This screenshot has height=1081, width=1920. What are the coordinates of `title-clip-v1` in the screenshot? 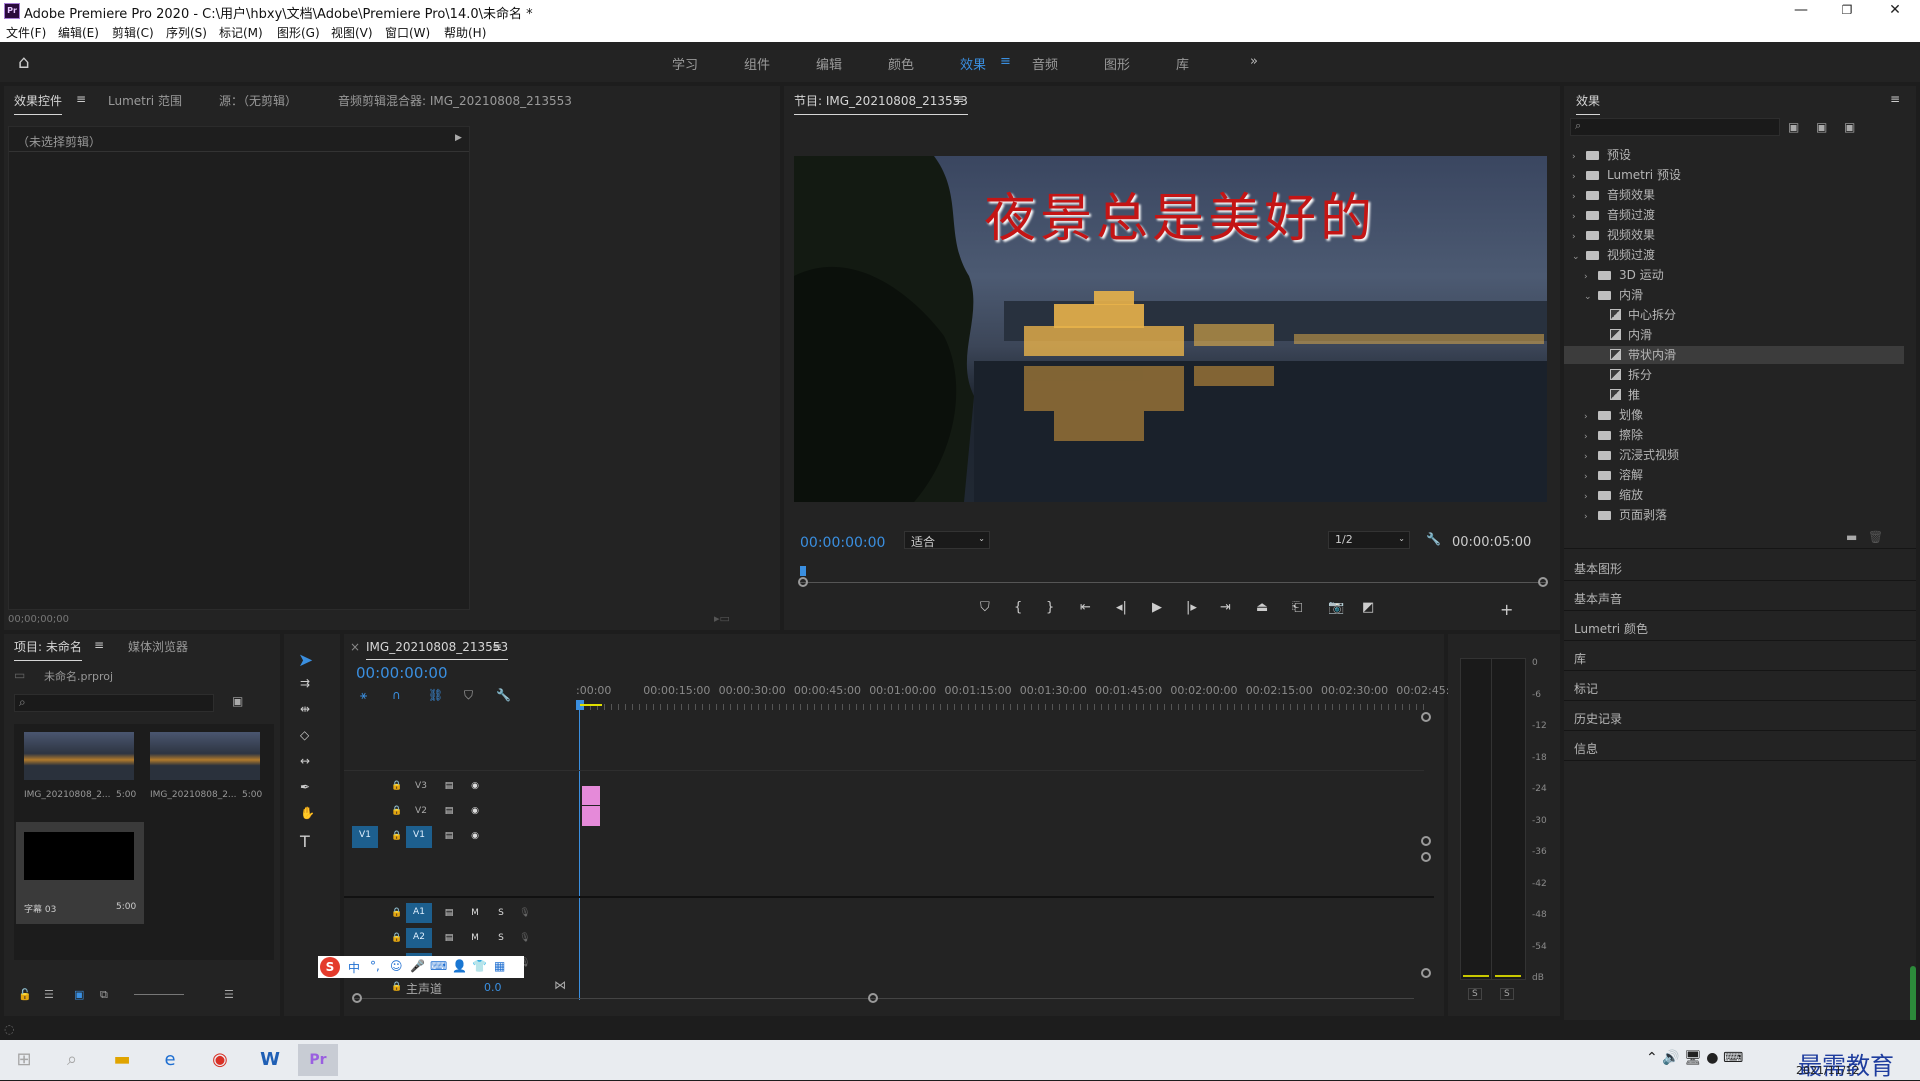 It's located at (591, 816).